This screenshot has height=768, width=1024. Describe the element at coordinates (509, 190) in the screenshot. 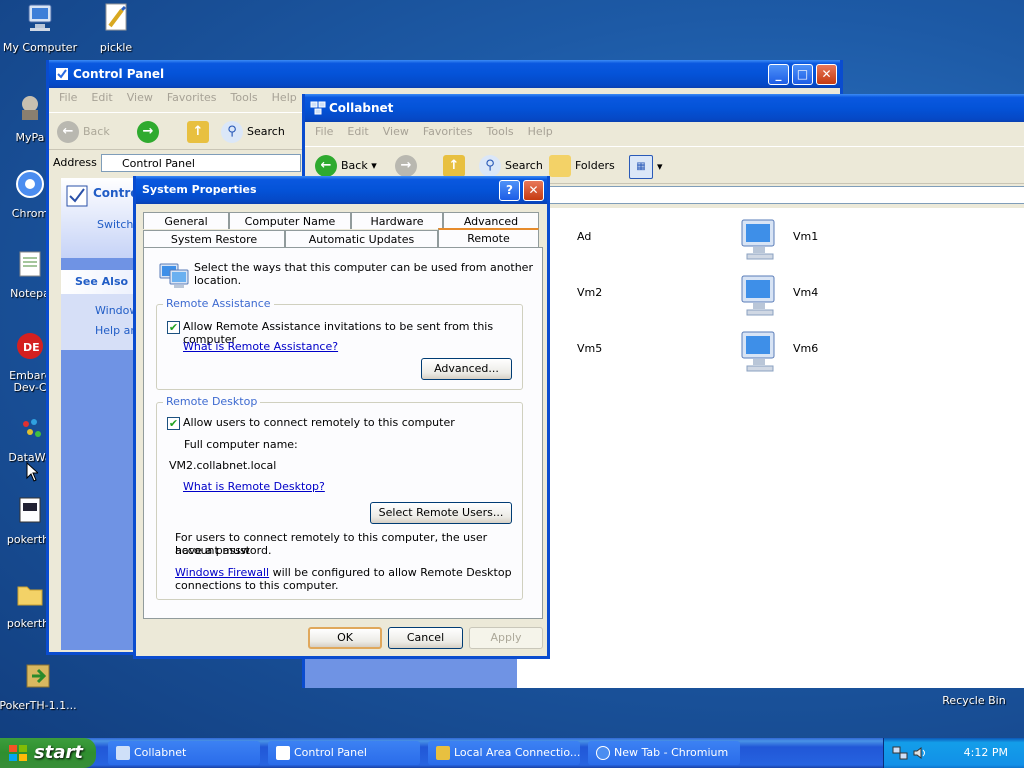

I see `help-button: ?` at that location.